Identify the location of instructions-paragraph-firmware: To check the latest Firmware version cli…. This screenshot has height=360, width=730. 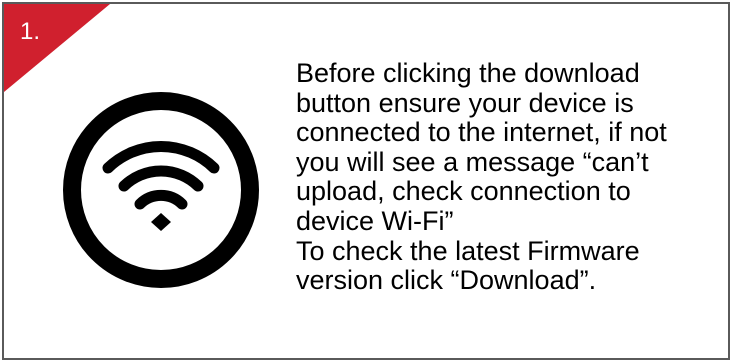
(468, 265).